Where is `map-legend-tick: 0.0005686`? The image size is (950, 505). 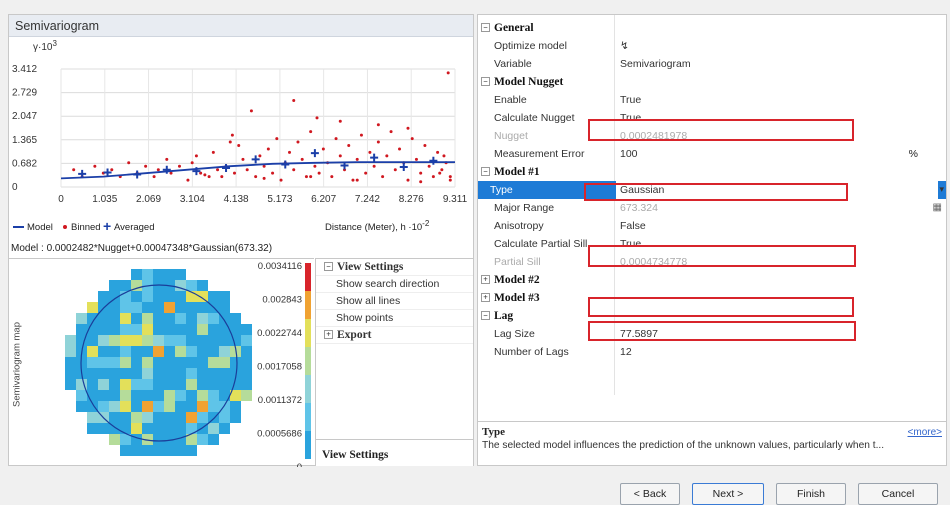 map-legend-tick: 0.0005686 is located at coordinates (279, 434).